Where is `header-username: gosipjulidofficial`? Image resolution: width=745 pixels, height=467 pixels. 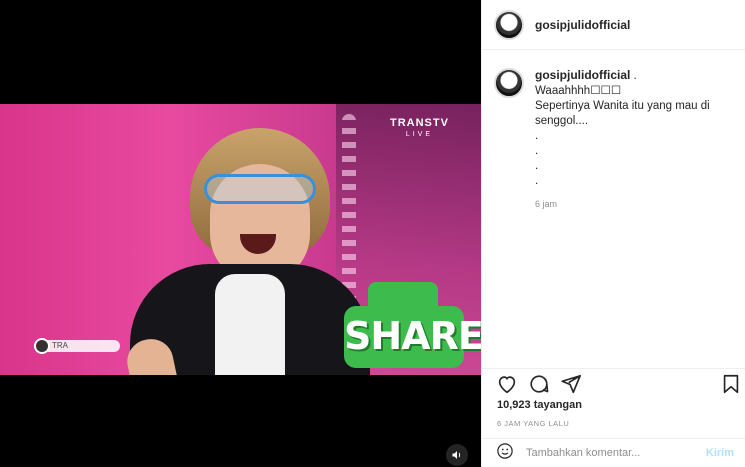 header-username: gosipjulidofficial is located at coordinates (582, 25).